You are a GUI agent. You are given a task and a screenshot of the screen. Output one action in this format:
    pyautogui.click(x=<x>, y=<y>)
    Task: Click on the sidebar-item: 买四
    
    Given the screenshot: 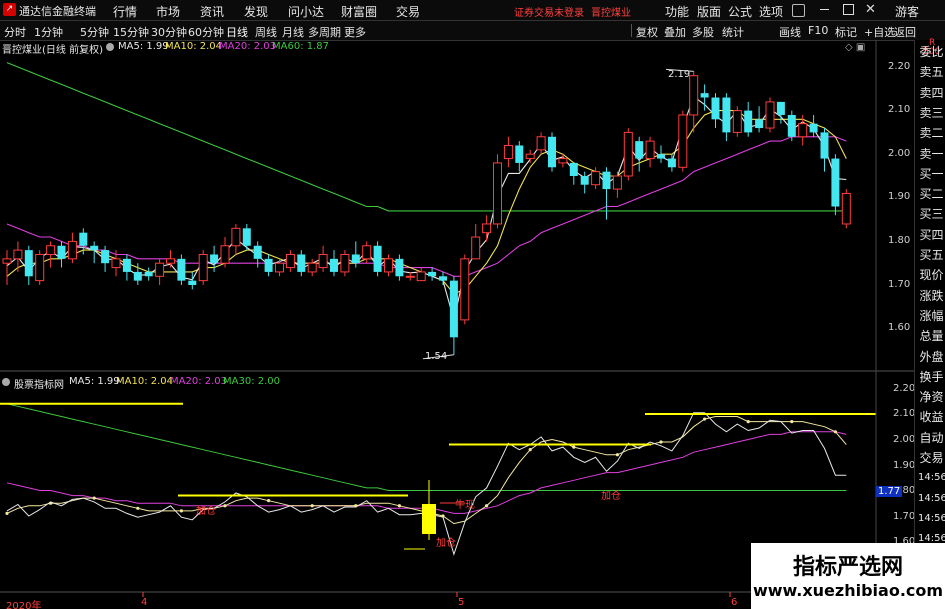 What is the action you would take?
    pyautogui.click(x=931, y=235)
    